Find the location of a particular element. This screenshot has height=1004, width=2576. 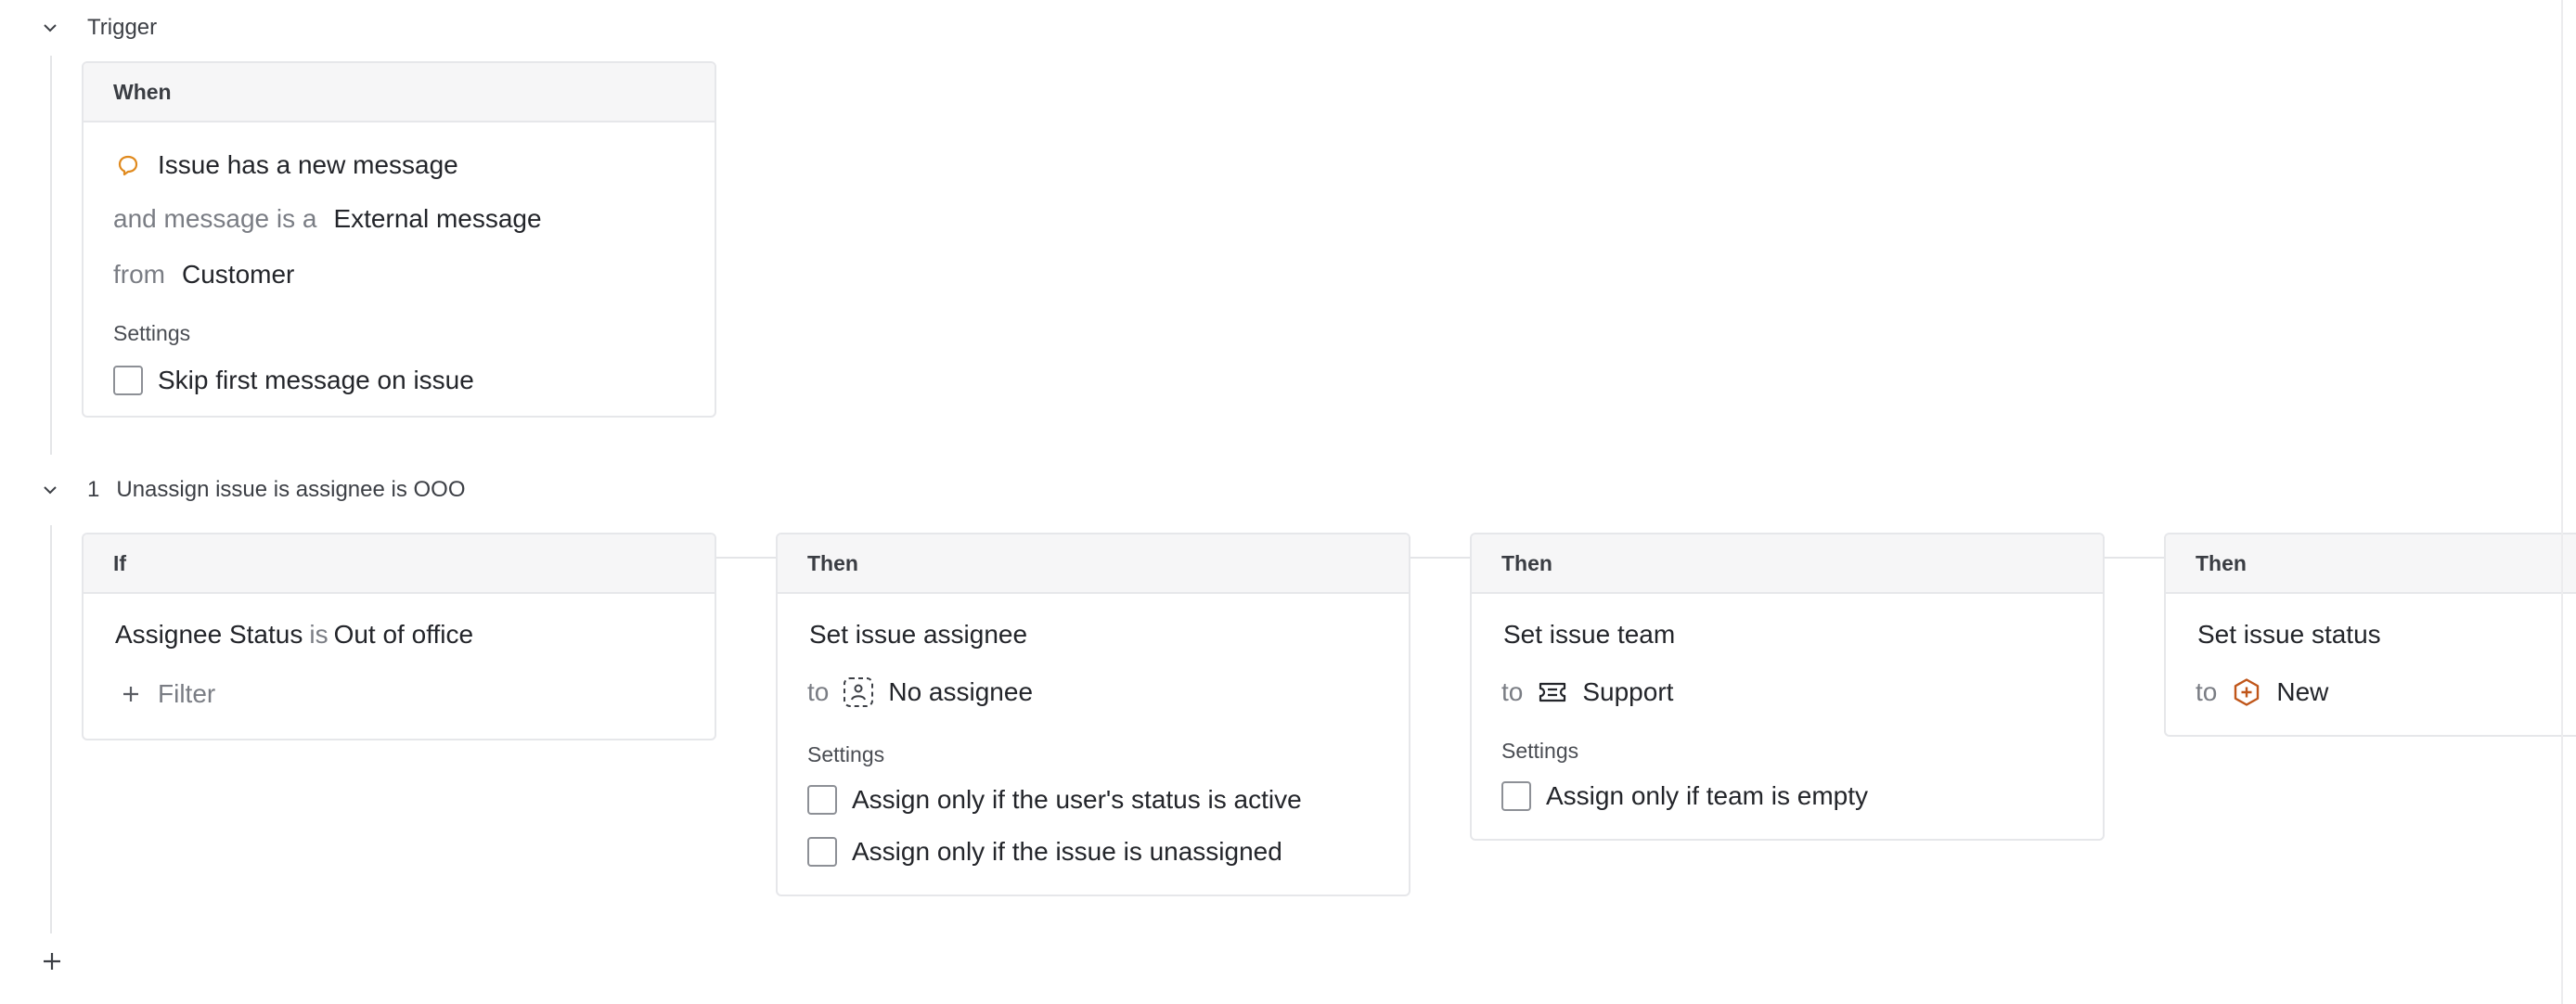

skip-first-message-option: Skip first message on issue is located at coordinates (293, 380).